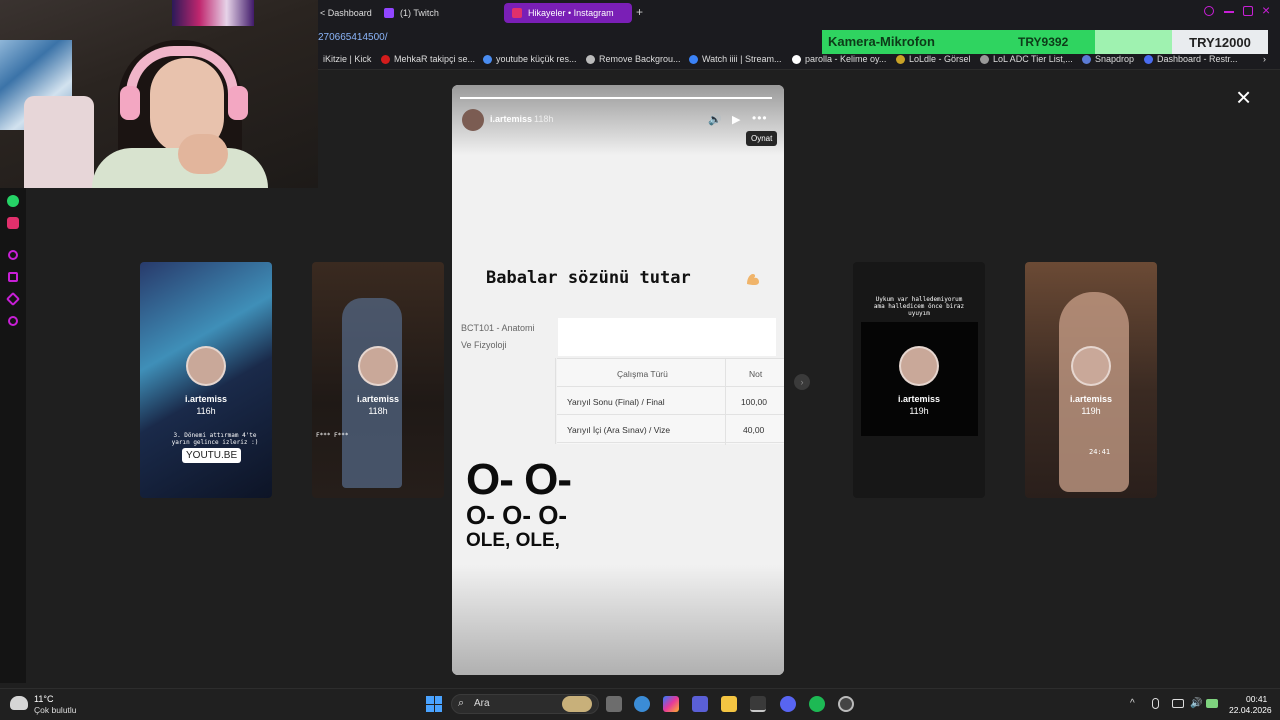 Image resolution: width=1280 pixels, height=720 pixels. What do you see at coordinates (1115, 59) in the screenshot?
I see `bookmark-label: Snapdrop` at bounding box center [1115, 59].